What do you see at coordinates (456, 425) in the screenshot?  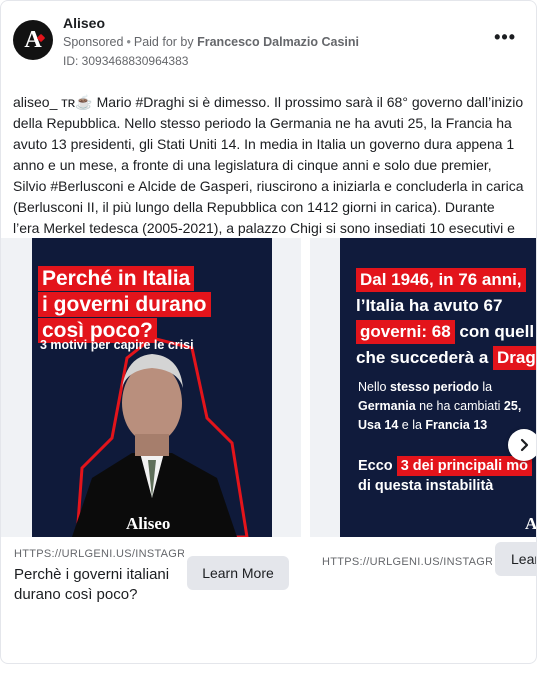 I see `card-2-body-3c: Francia 13` at bounding box center [456, 425].